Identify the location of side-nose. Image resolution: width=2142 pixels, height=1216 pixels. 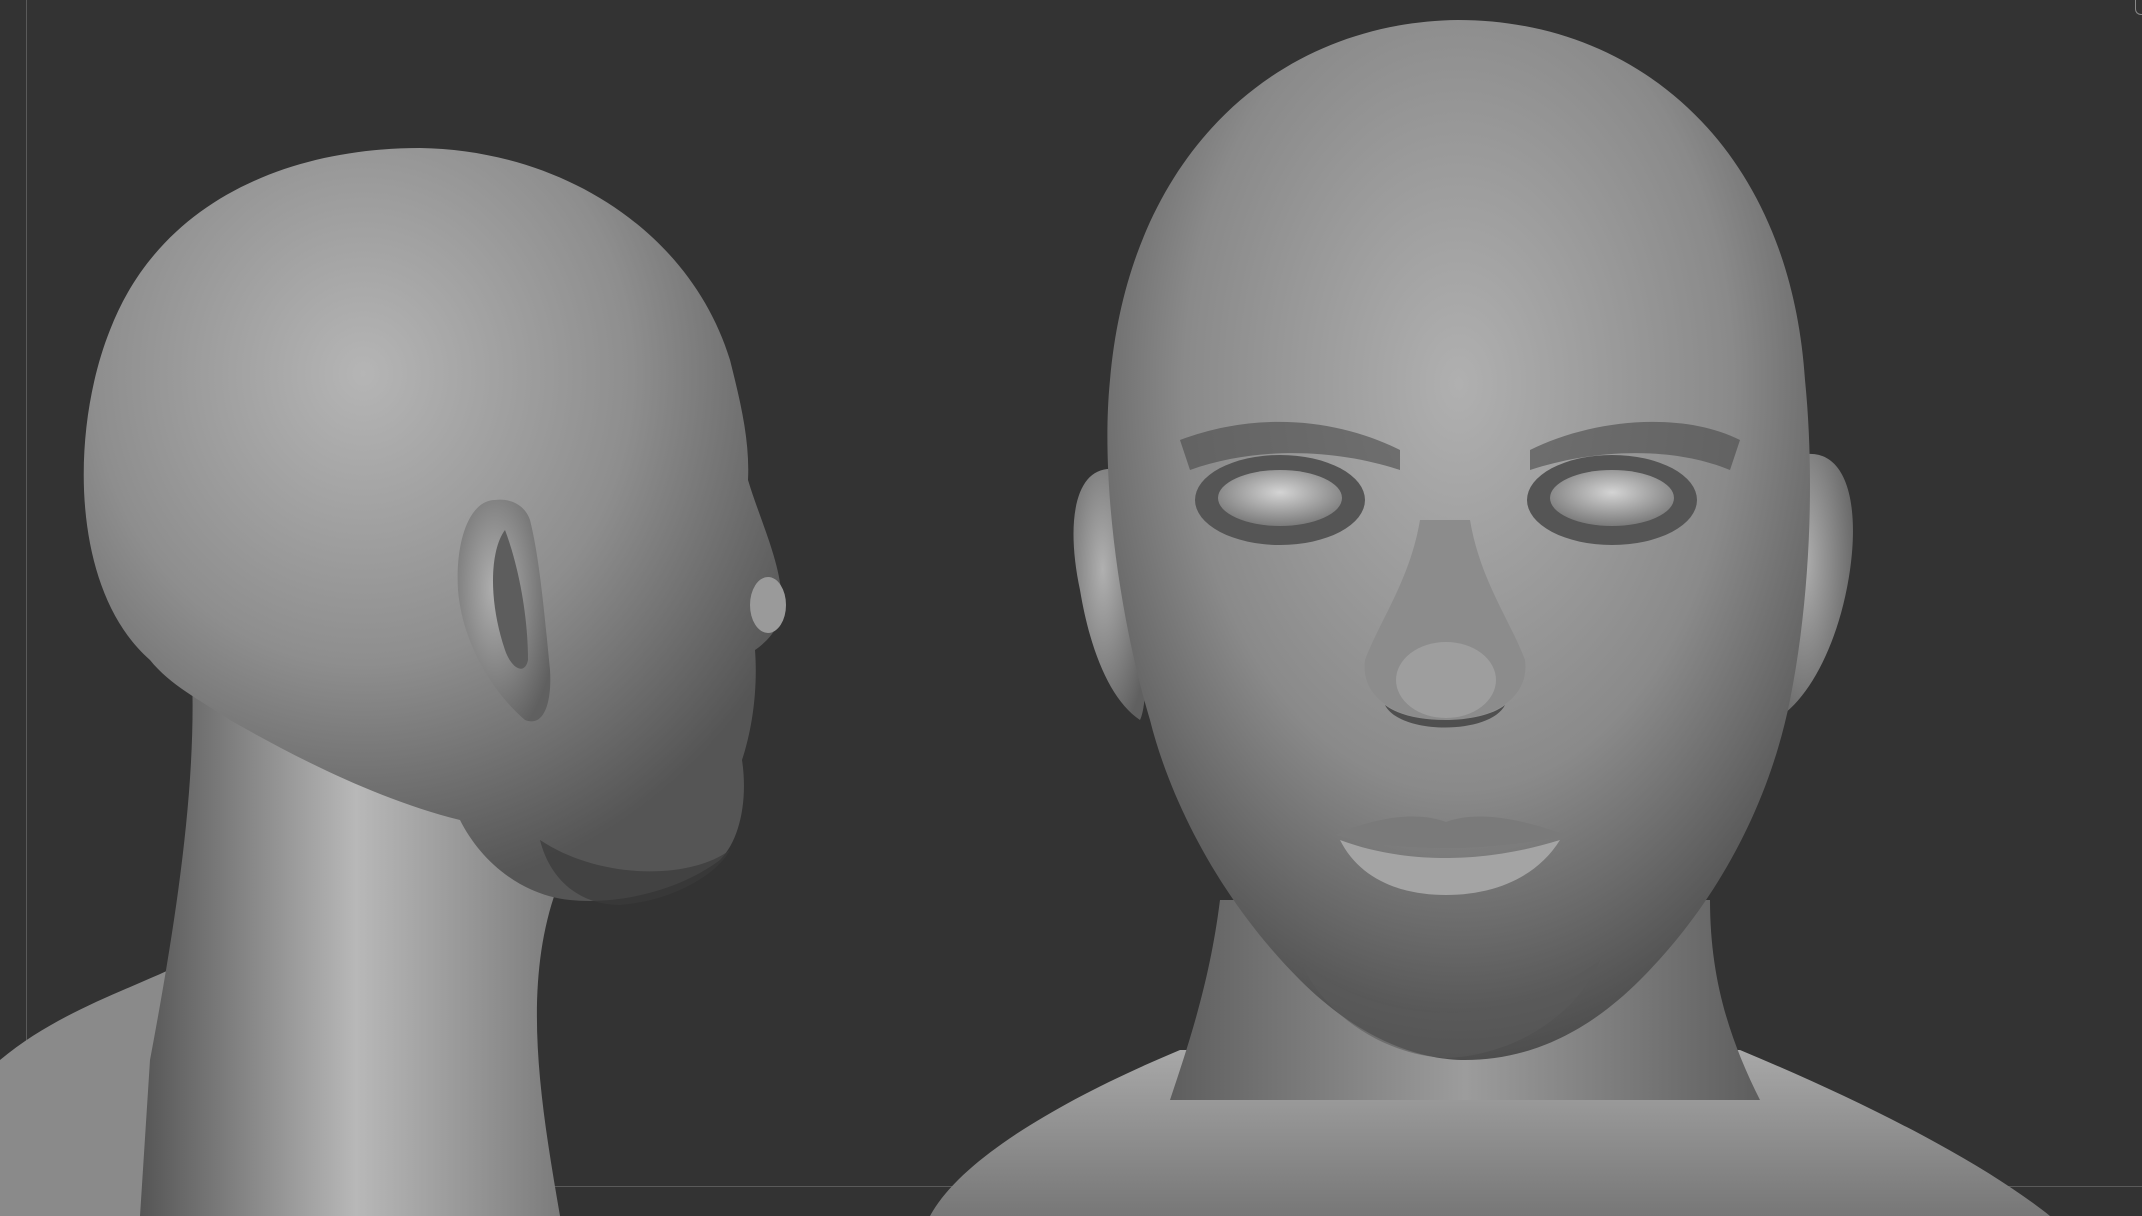
(768, 605).